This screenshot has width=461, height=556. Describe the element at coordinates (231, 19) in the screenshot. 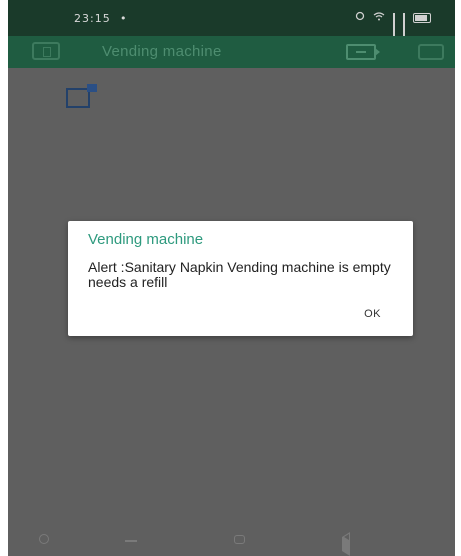

I see `status-bar: 23:15 •` at that location.